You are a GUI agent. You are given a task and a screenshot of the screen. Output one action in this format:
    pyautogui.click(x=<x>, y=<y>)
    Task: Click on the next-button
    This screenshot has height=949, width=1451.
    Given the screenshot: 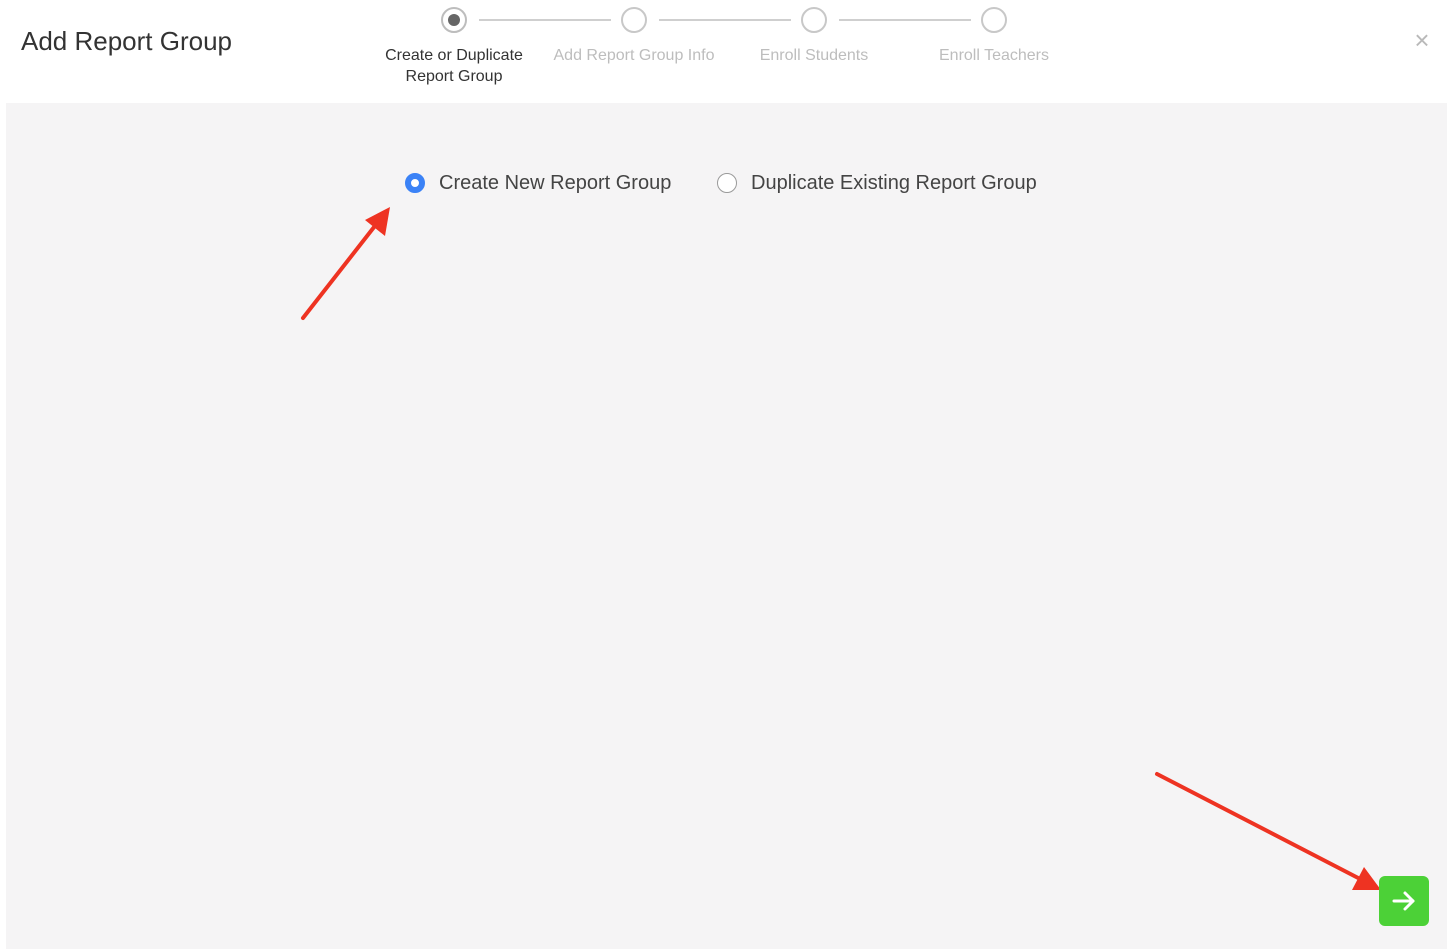 What is the action you would take?
    pyautogui.click(x=1404, y=901)
    